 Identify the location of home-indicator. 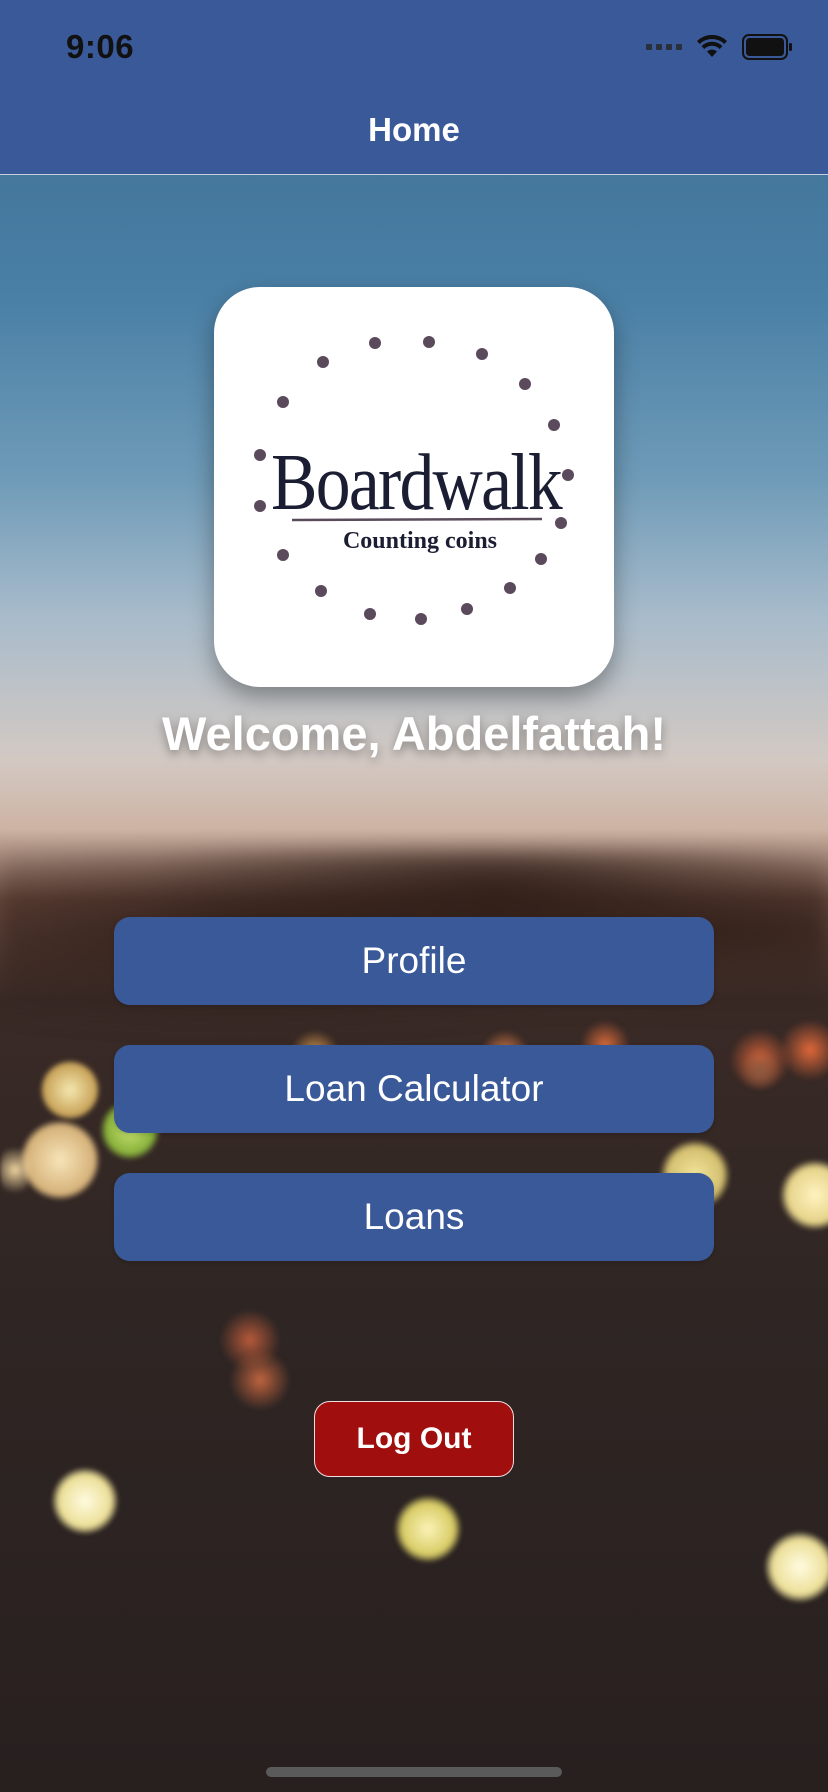
(414, 1772).